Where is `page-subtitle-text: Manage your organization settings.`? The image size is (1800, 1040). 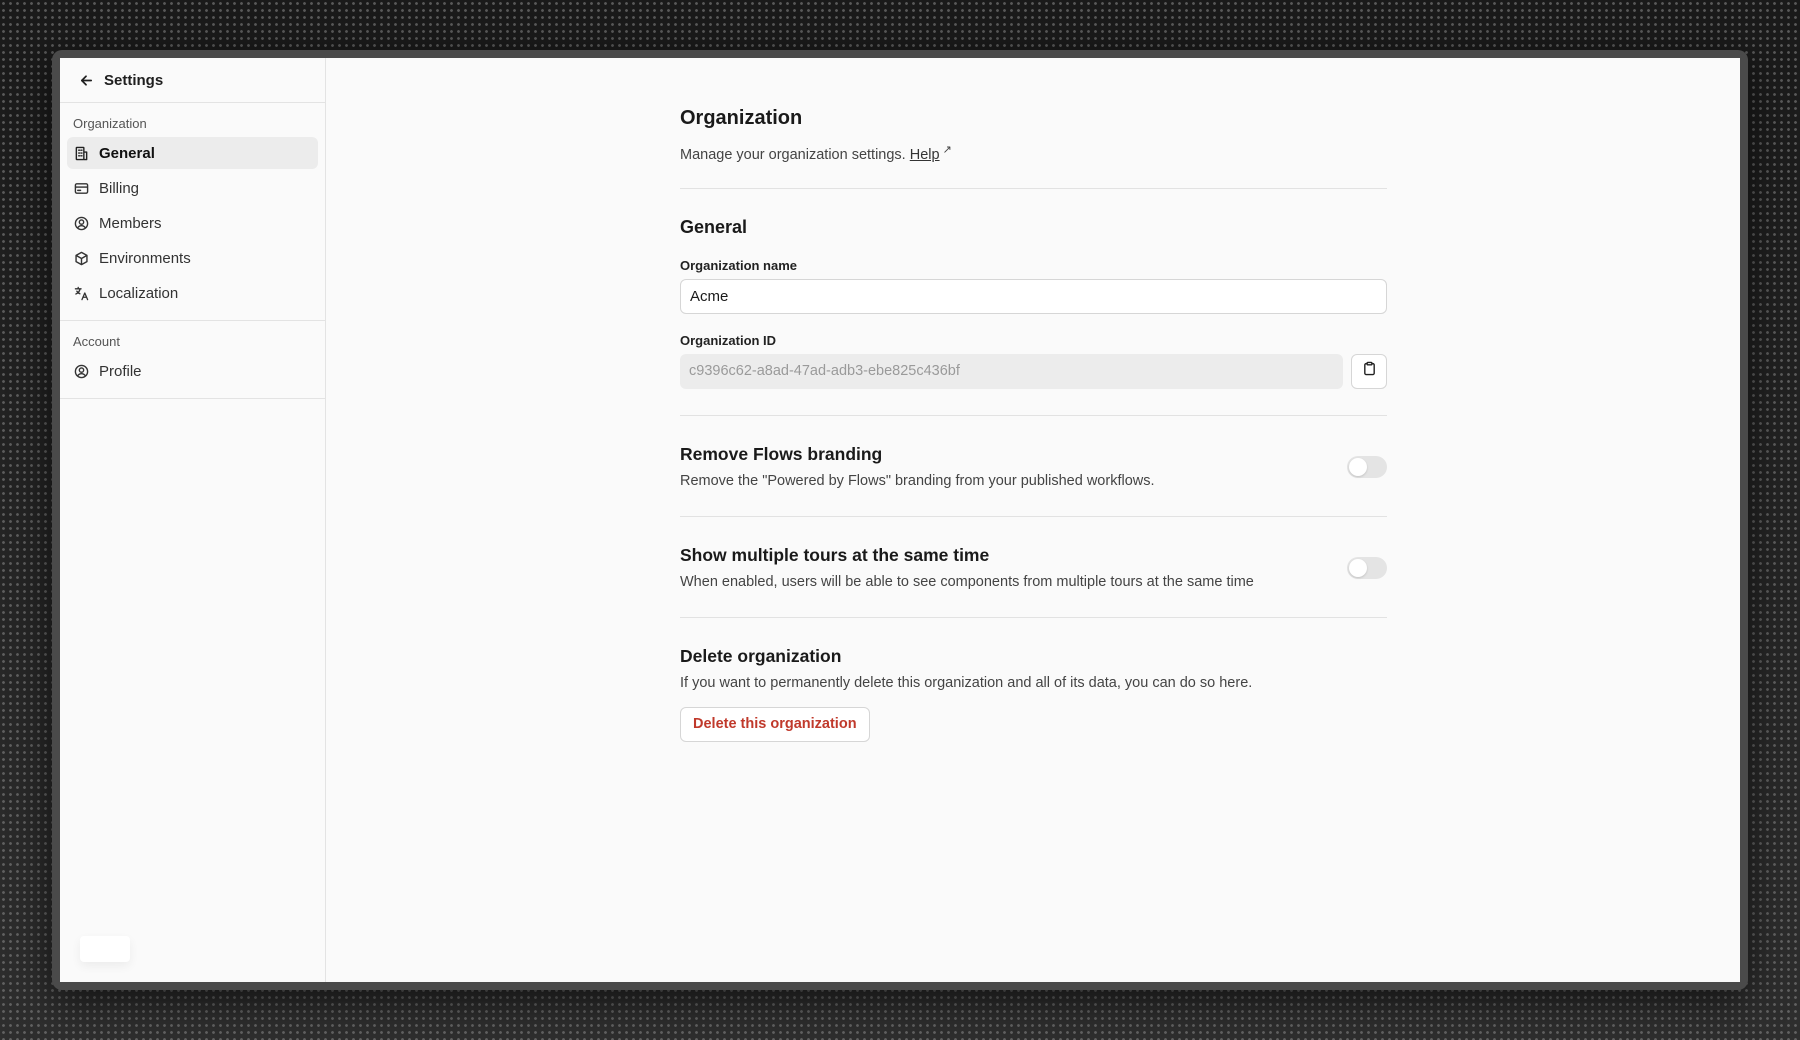
page-subtitle-text: Manage your organization settings. is located at coordinates (793, 154).